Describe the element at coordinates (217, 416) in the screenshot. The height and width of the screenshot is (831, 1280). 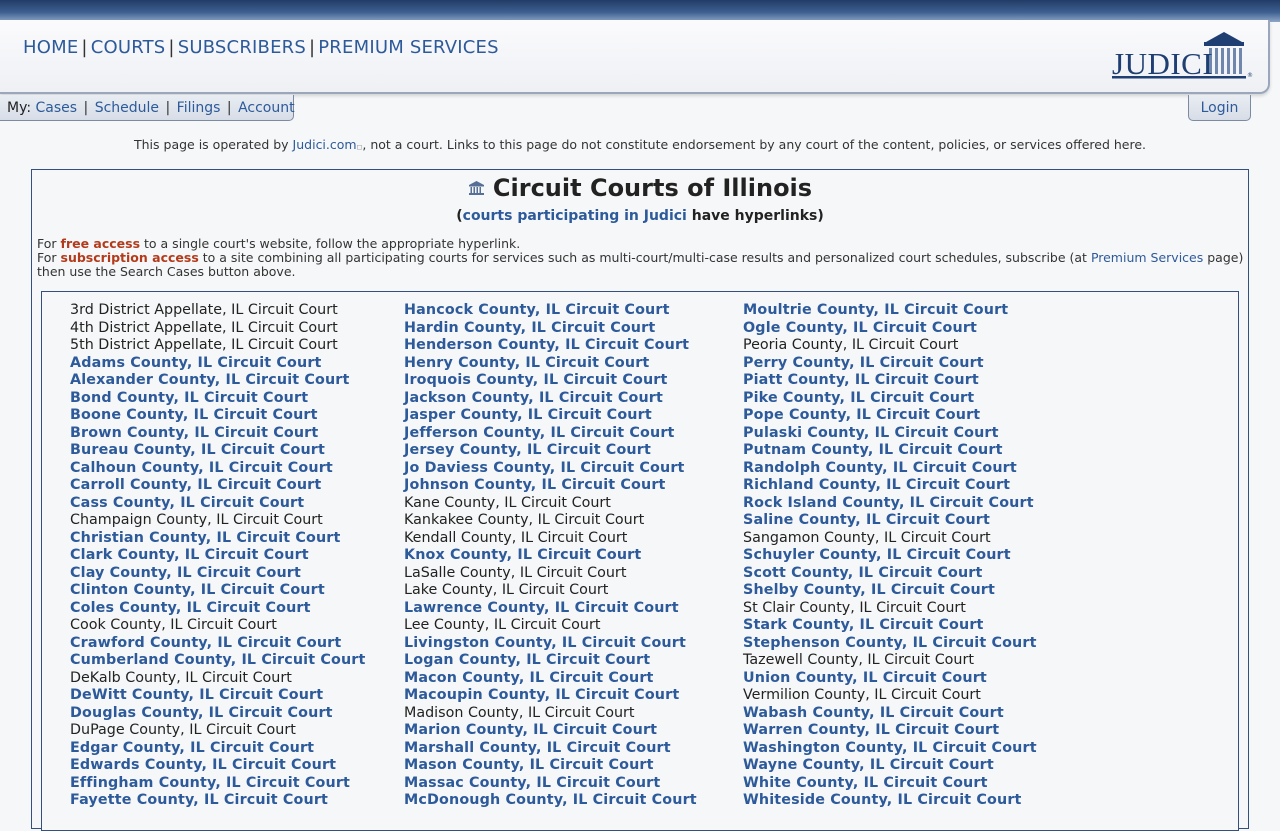
I see `court-link: Boone County, IL Circuit Court` at that location.